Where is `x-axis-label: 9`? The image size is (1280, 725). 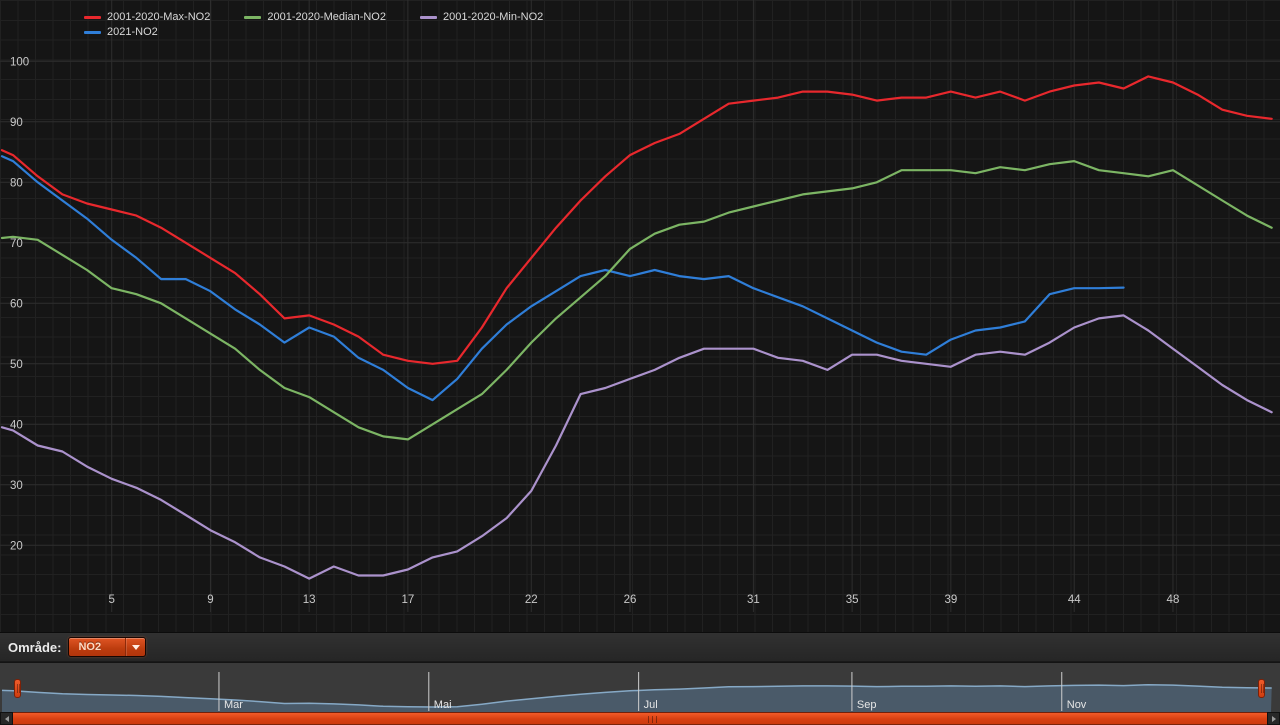 x-axis-label: 9 is located at coordinates (210, 600).